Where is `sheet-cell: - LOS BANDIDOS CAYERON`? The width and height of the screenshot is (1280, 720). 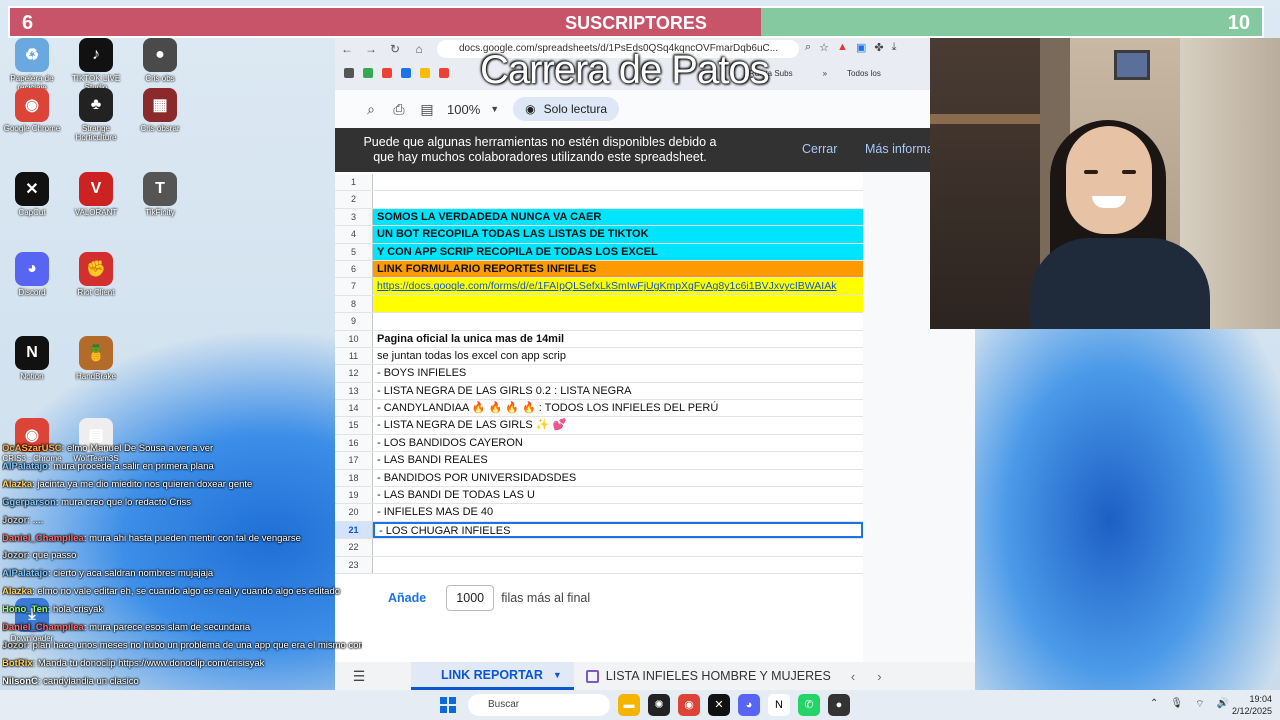
sheet-cell: - LOS BANDIDOS CAYERON is located at coordinates (618, 443).